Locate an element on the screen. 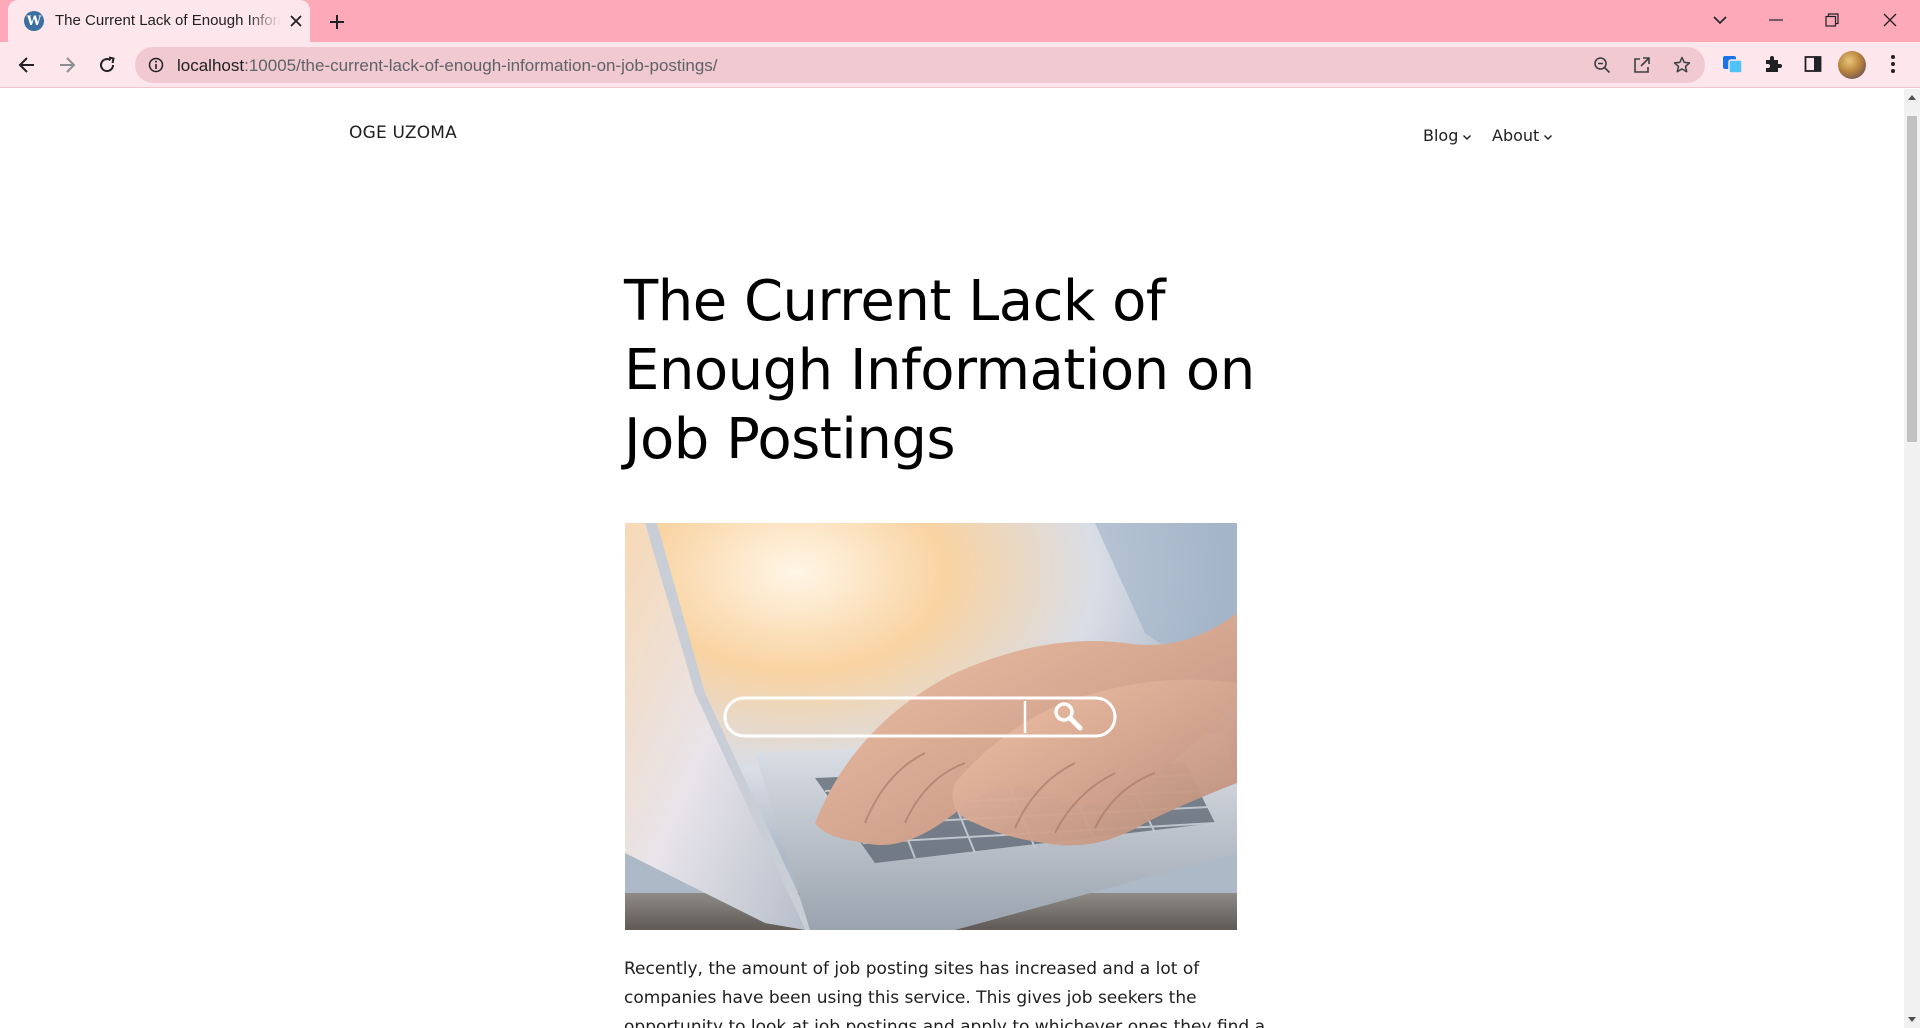 The height and width of the screenshot is (1028, 1920). scrollbar-thumb is located at coordinates (1912, 279).